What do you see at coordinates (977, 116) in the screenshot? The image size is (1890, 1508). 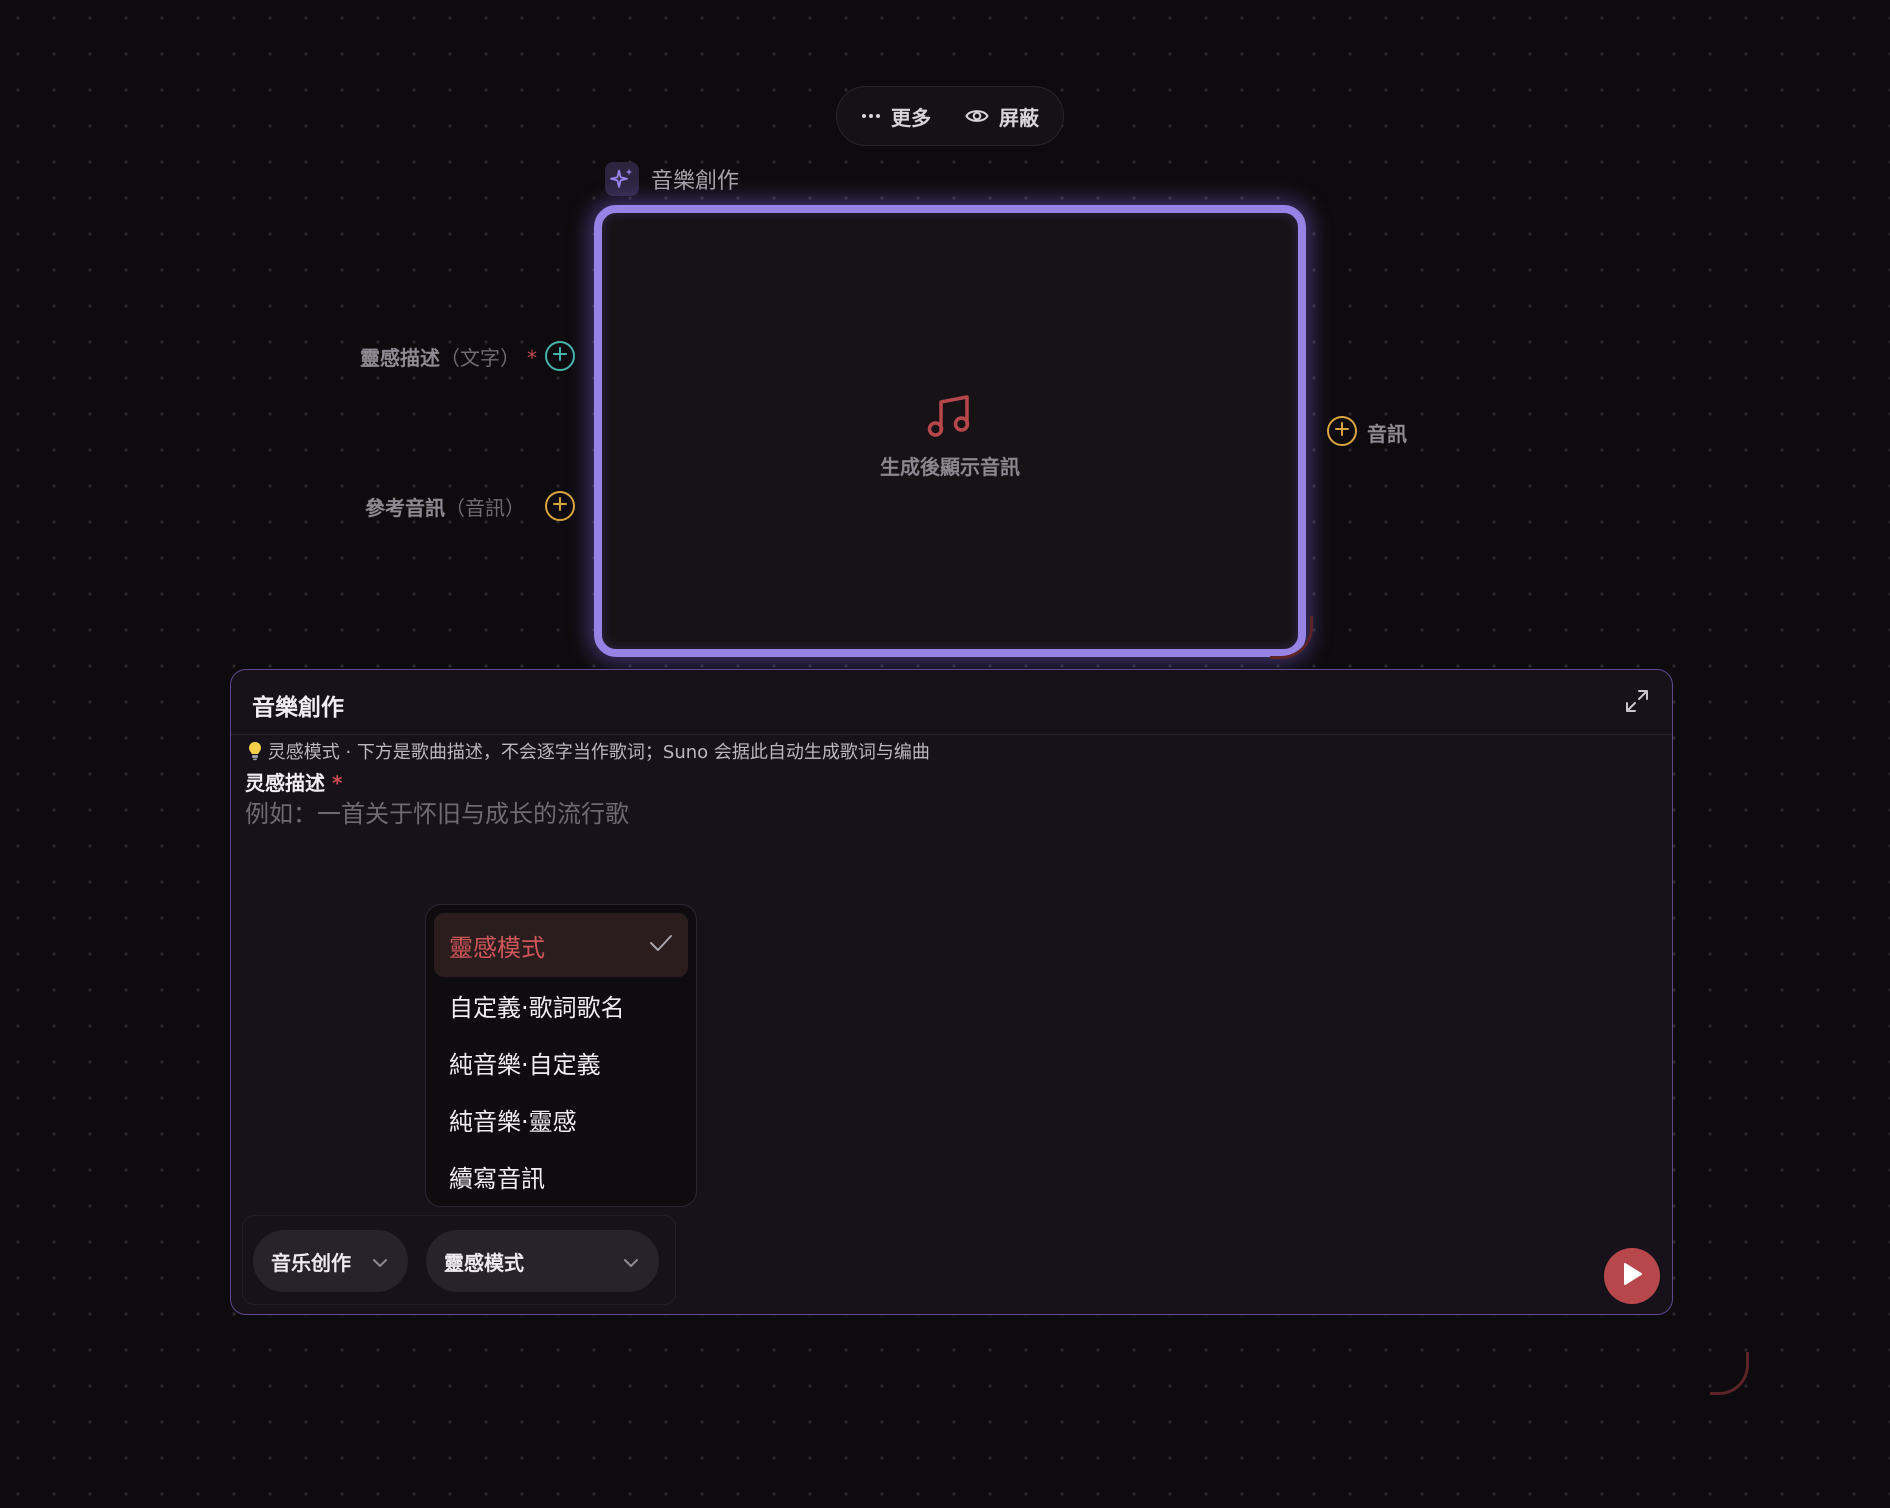 I see `eye-icon` at bounding box center [977, 116].